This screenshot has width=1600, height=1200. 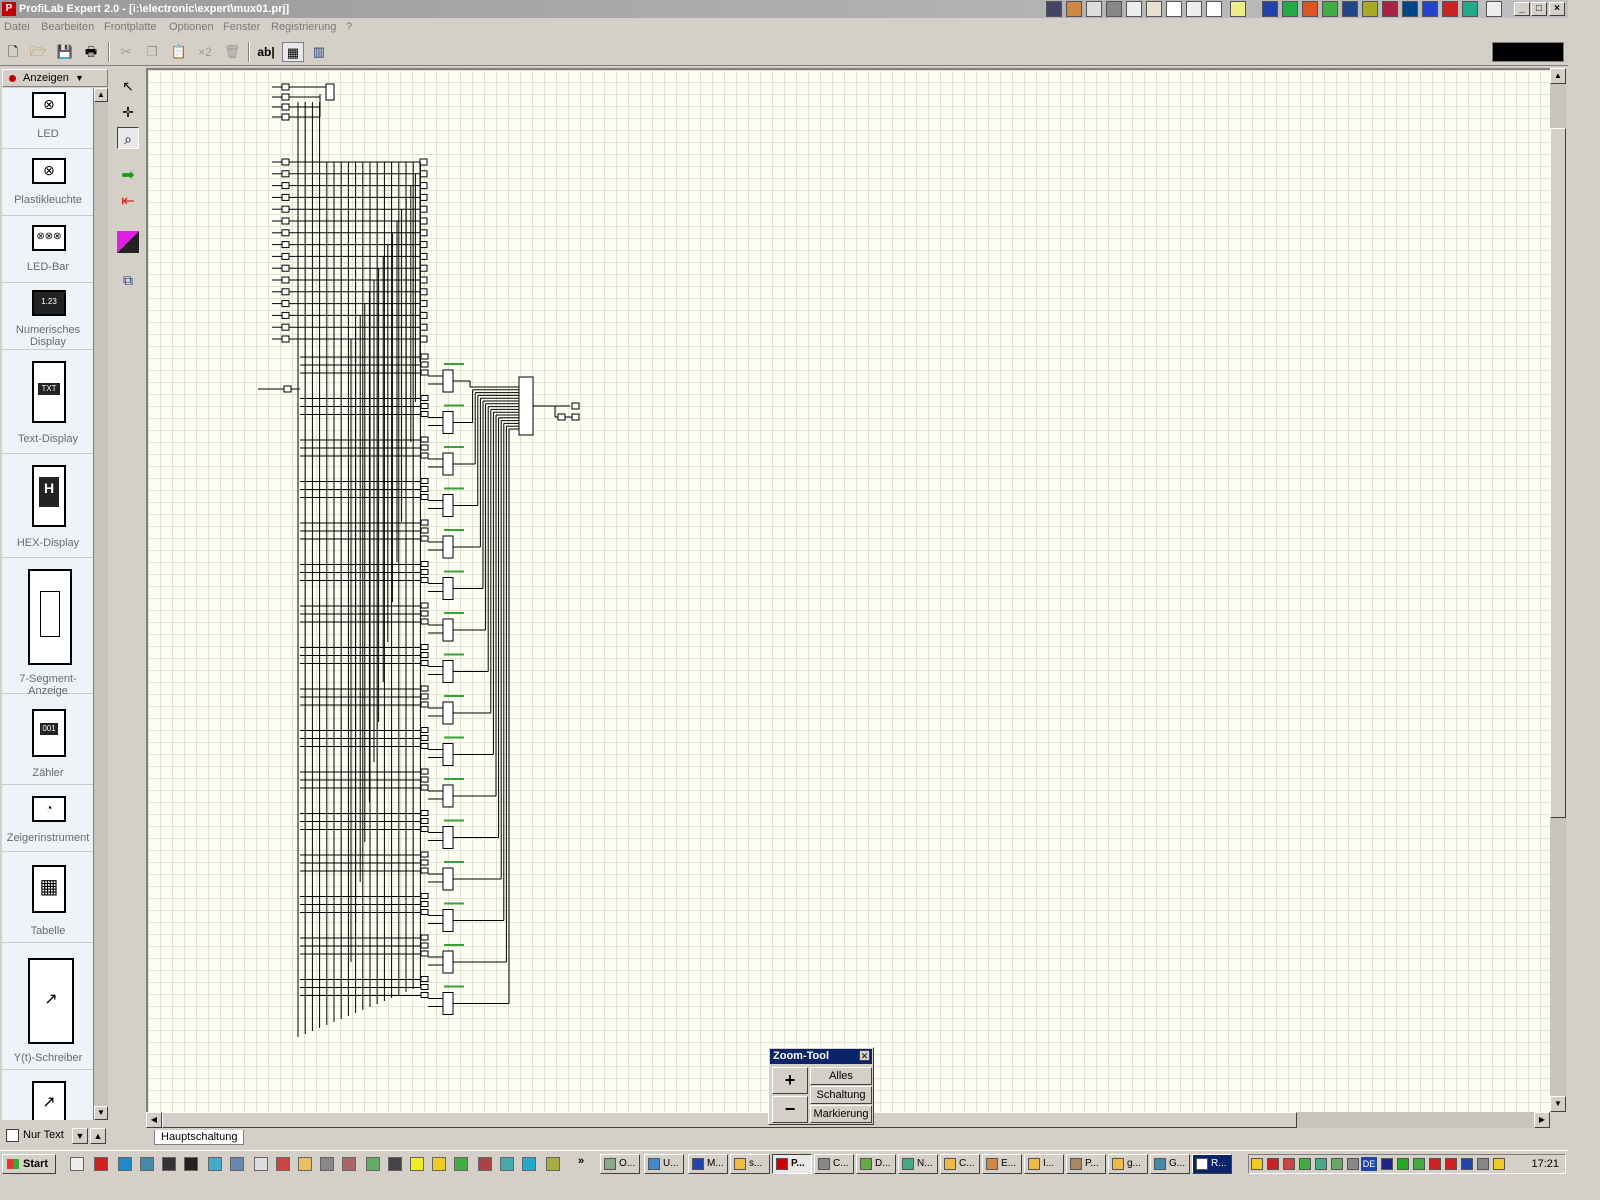 What do you see at coordinates (128, 280) in the screenshot?
I see `swap-icon: ⧉` at bounding box center [128, 280].